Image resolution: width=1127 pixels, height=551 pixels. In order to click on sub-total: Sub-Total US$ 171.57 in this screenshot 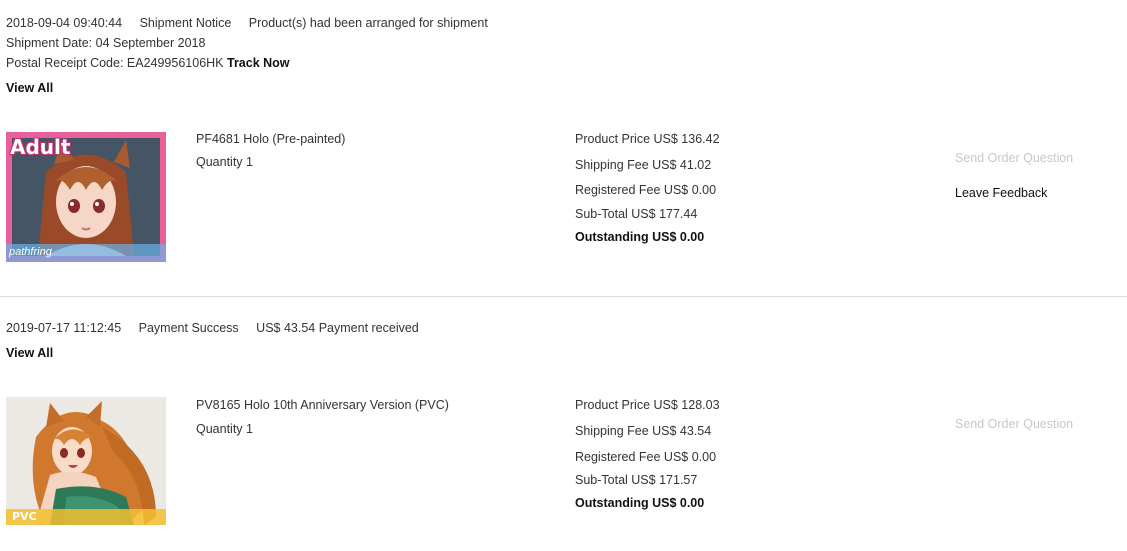, I will do `click(636, 480)`.